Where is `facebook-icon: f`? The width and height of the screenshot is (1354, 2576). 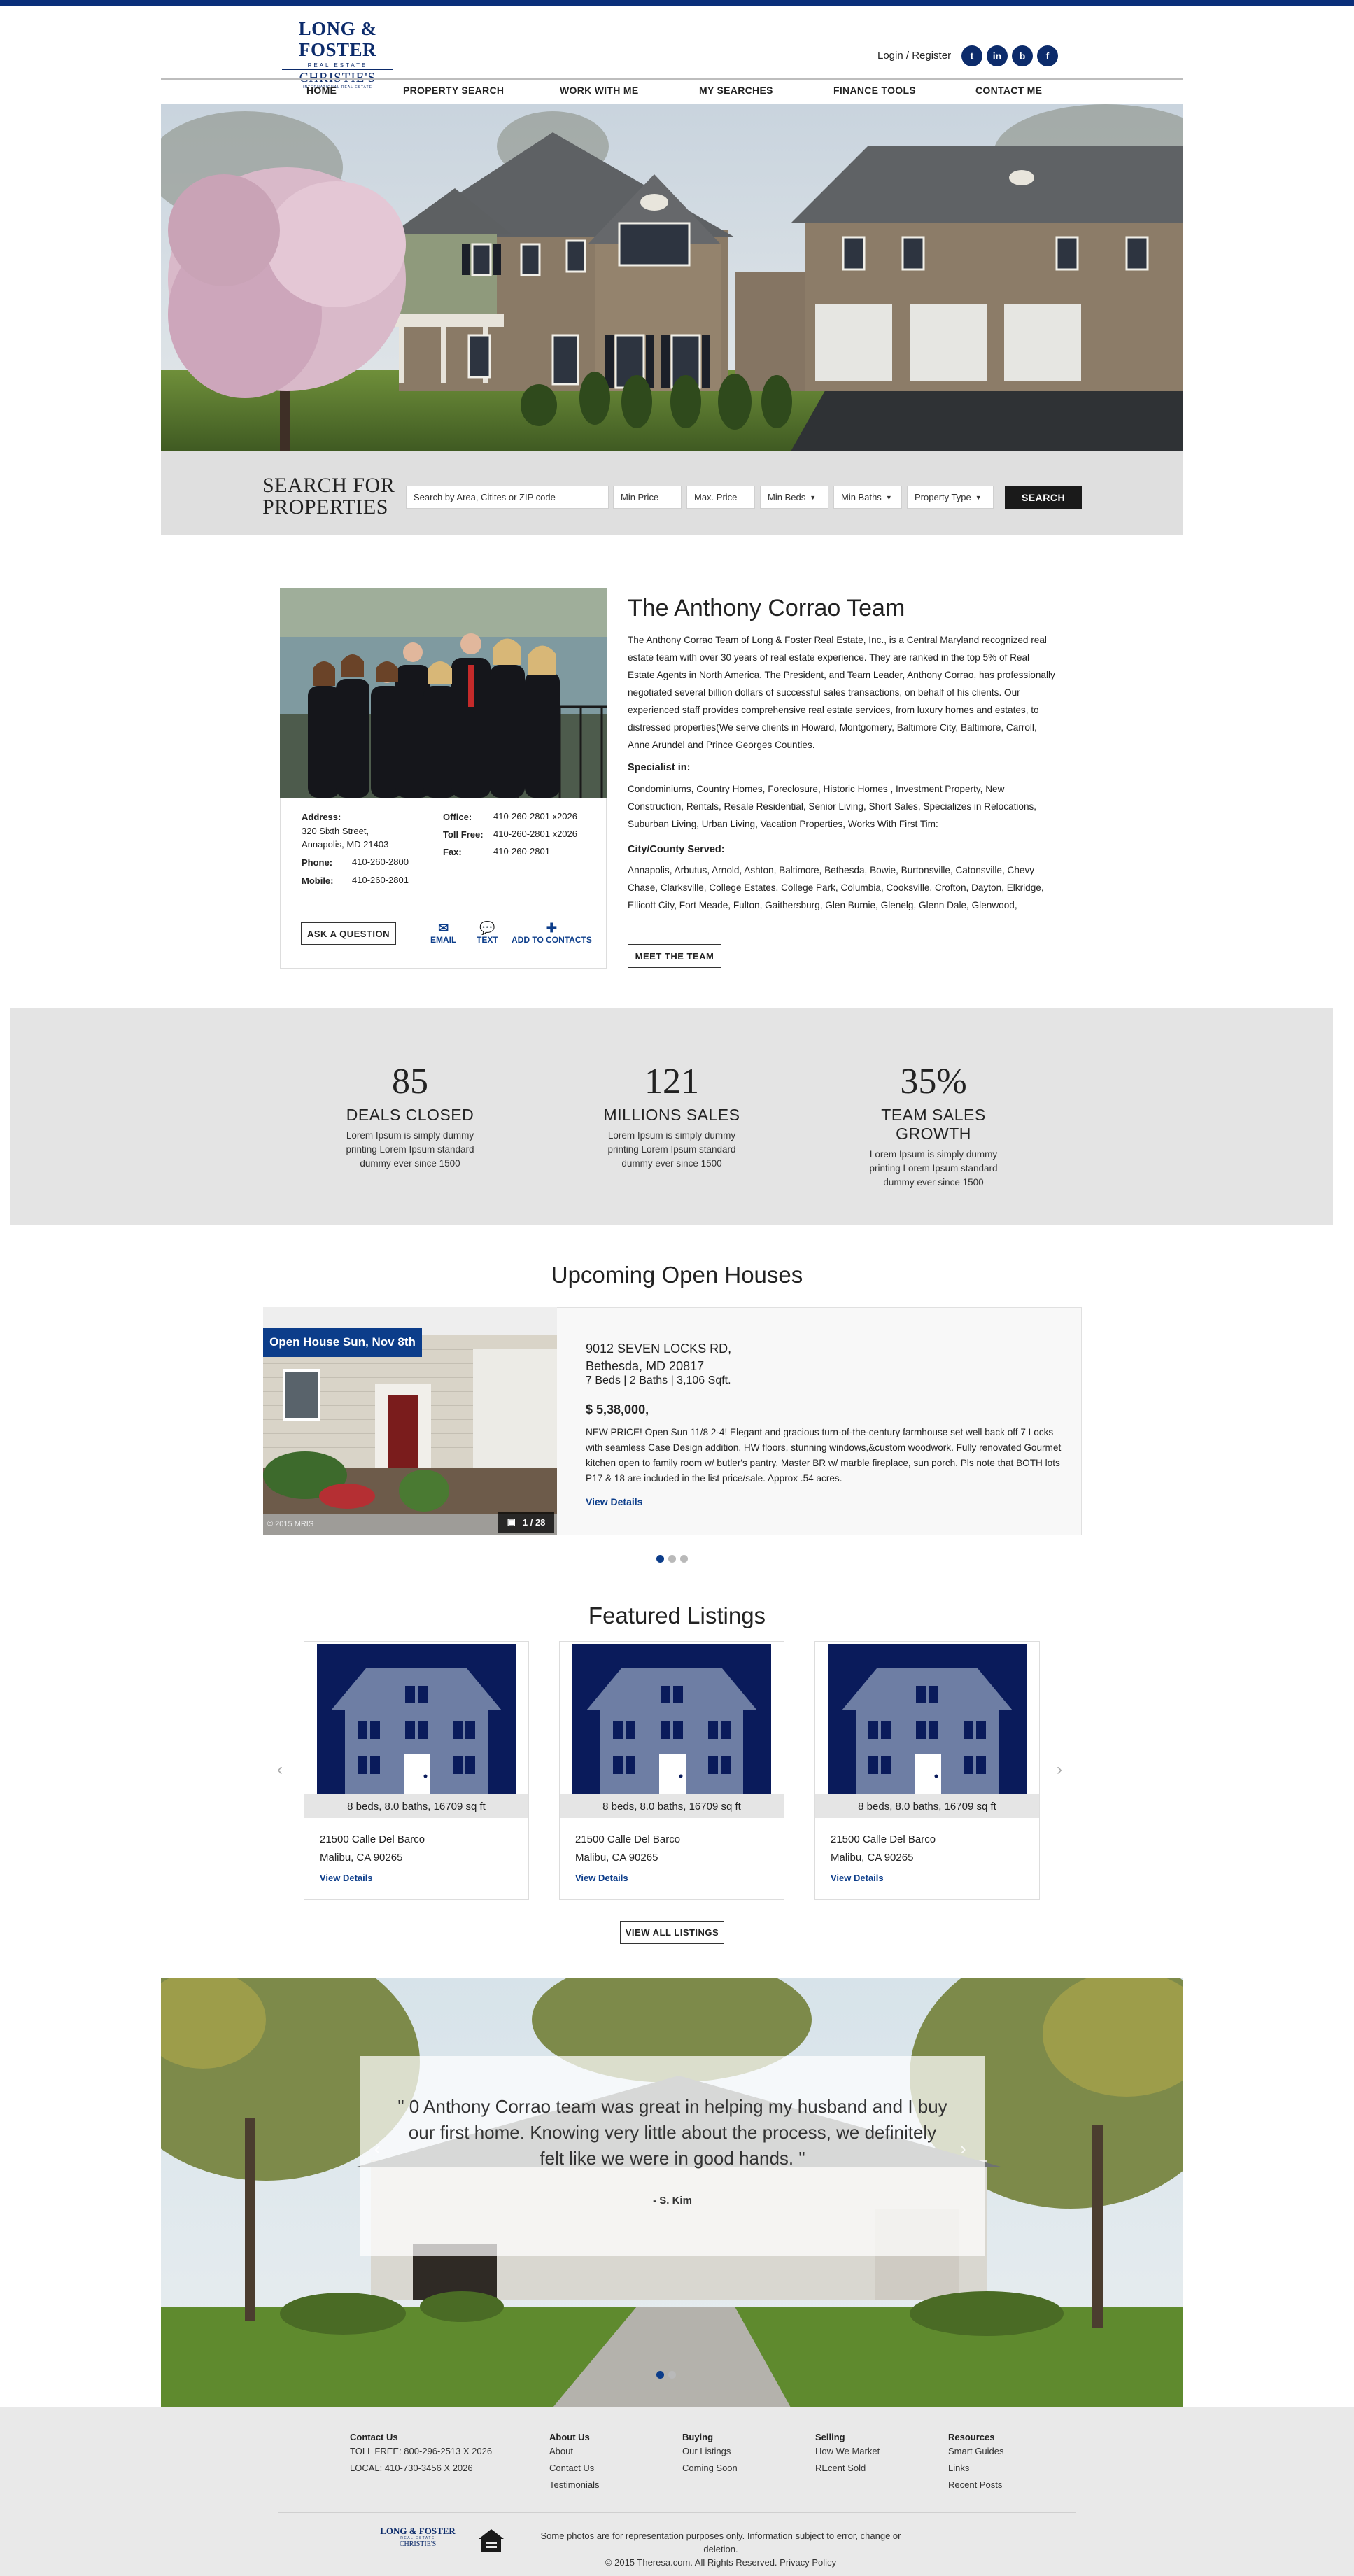
facebook-icon: f is located at coordinates (1047, 55).